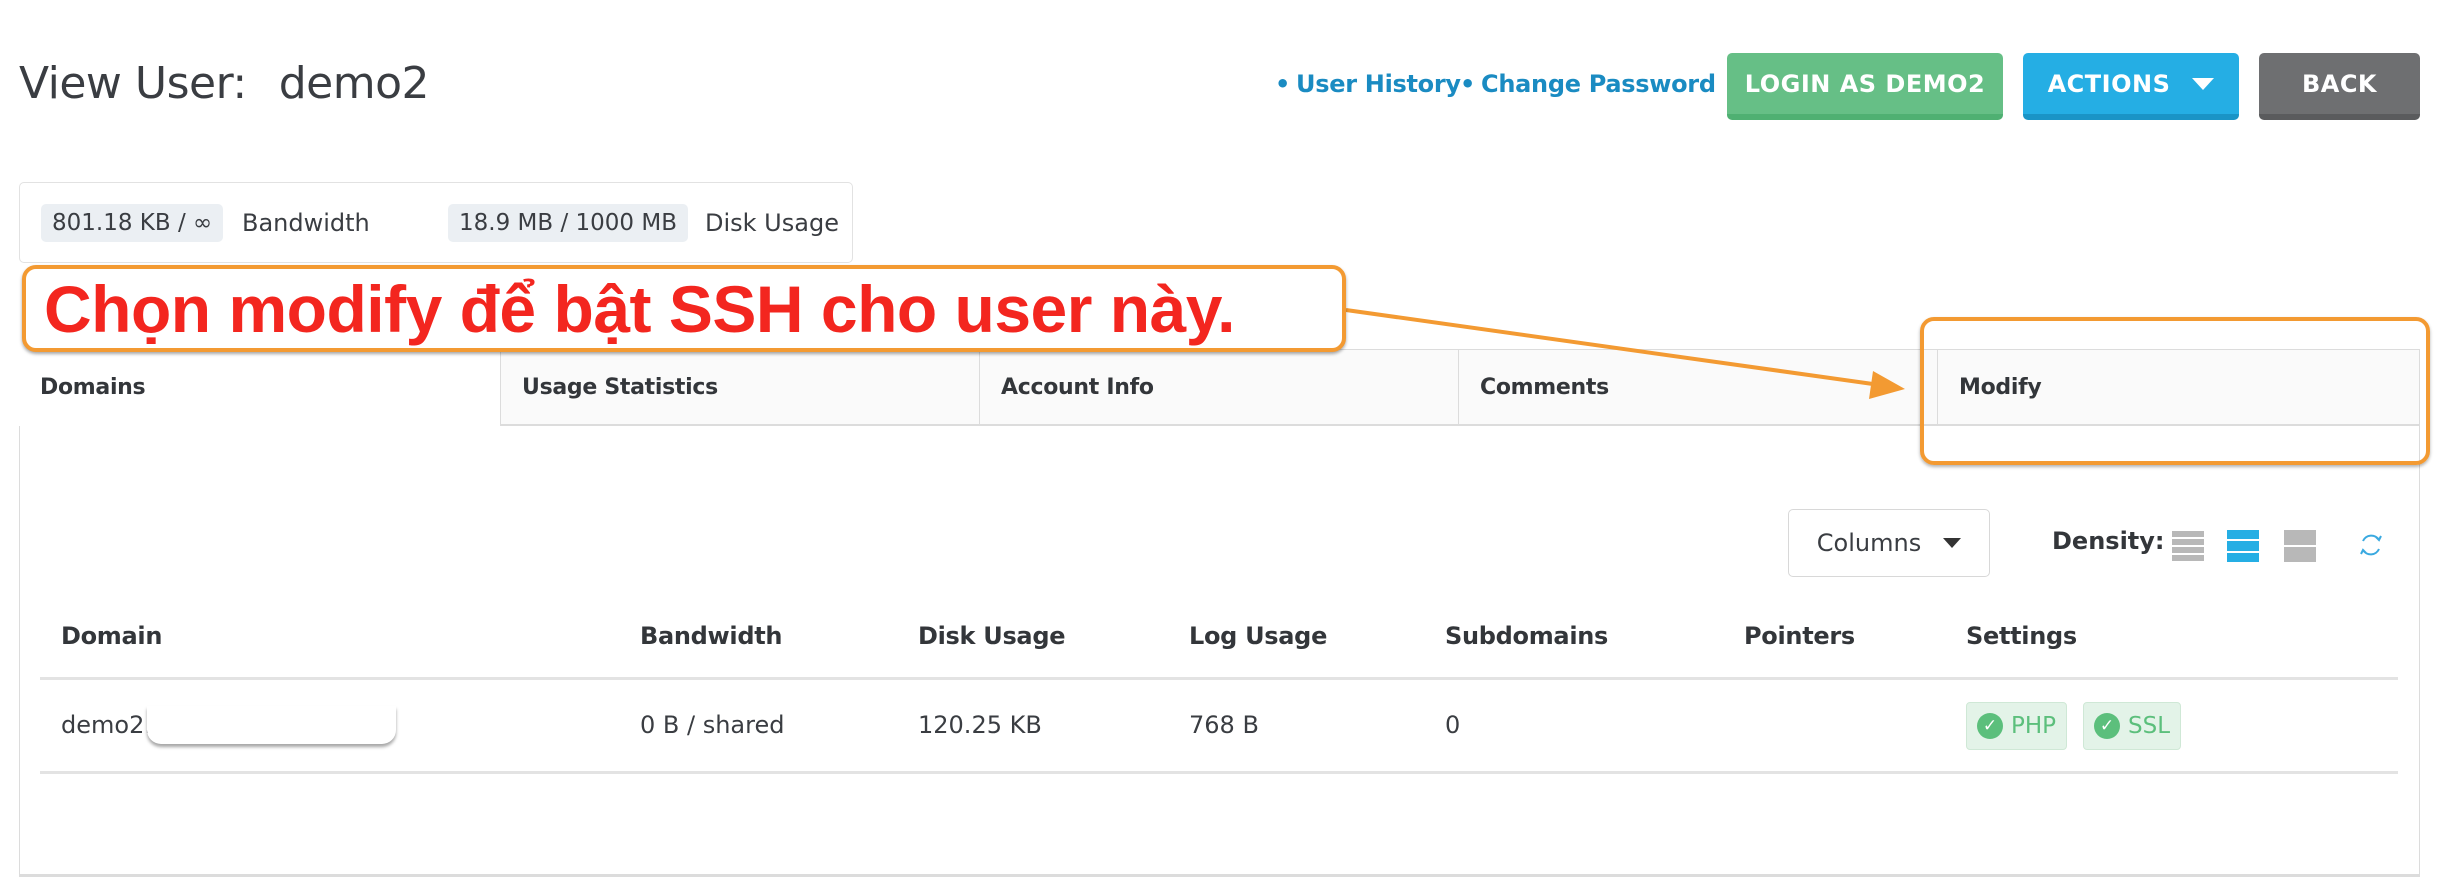 This screenshot has height=896, width=2440. I want to click on user-history-link: • User History, so click(1368, 84).